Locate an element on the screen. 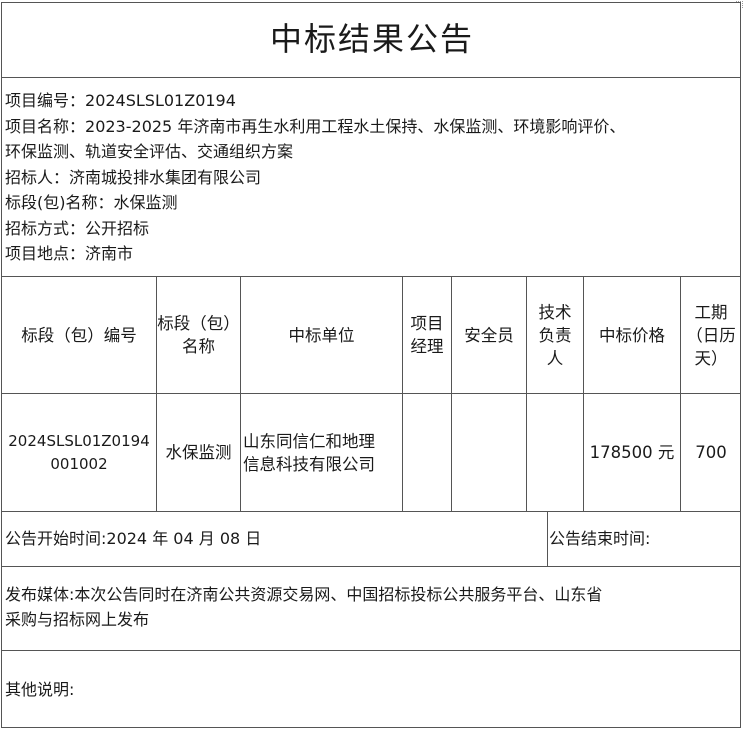  header-text: 中标单位 is located at coordinates (321, 335).